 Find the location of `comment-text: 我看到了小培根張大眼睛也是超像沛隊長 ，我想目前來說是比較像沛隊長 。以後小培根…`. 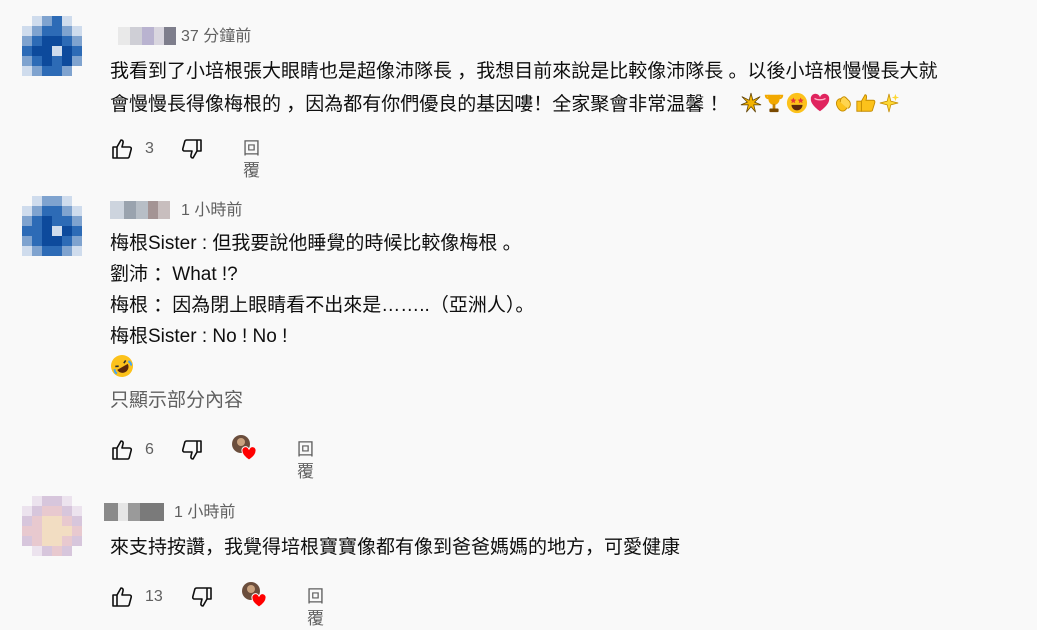

comment-text: 我看到了小培根張大眼睛也是超像沛隊長 ，我想目前來說是比較像沛隊長 。以後小培根… is located at coordinates (524, 88).